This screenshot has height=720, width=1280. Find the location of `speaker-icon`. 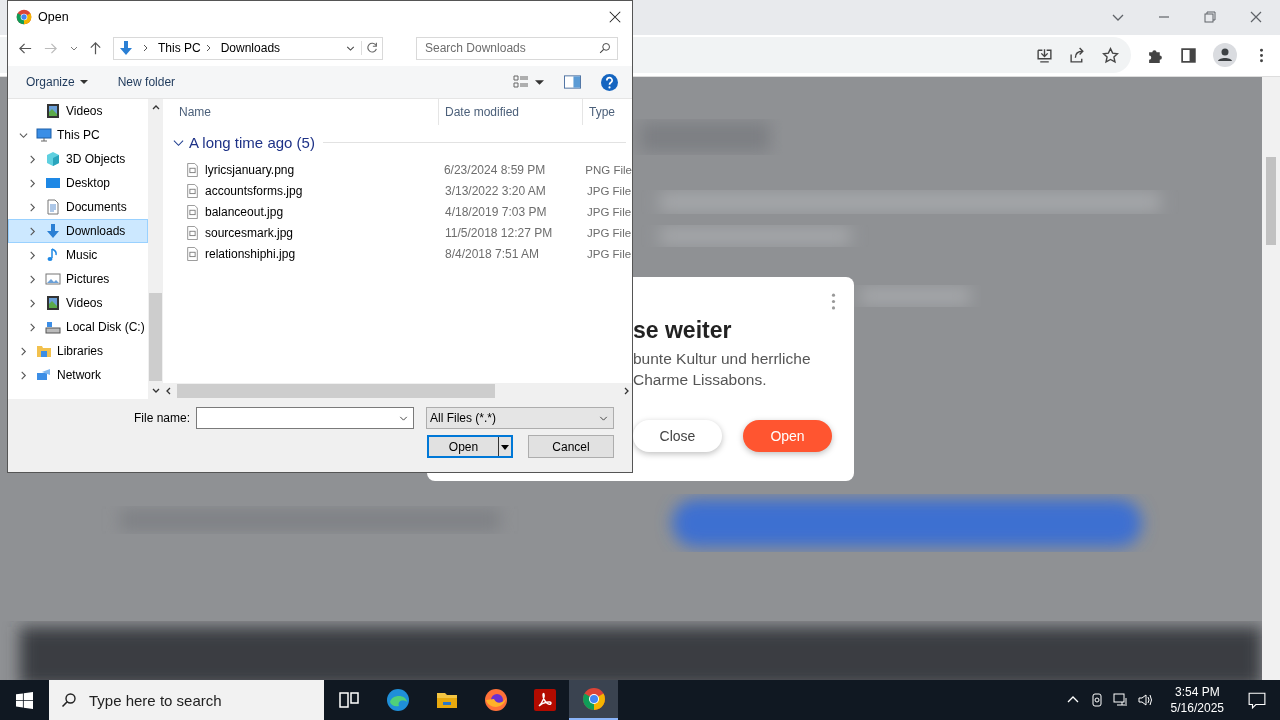

speaker-icon is located at coordinates (1144, 700).